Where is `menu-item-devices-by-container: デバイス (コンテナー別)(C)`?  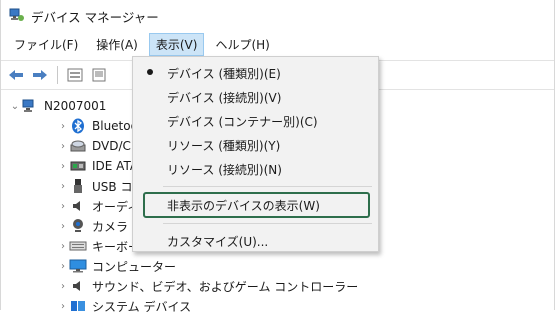 menu-item-devices-by-container: デバイス (コンテナー別)(C) is located at coordinates (255, 121).